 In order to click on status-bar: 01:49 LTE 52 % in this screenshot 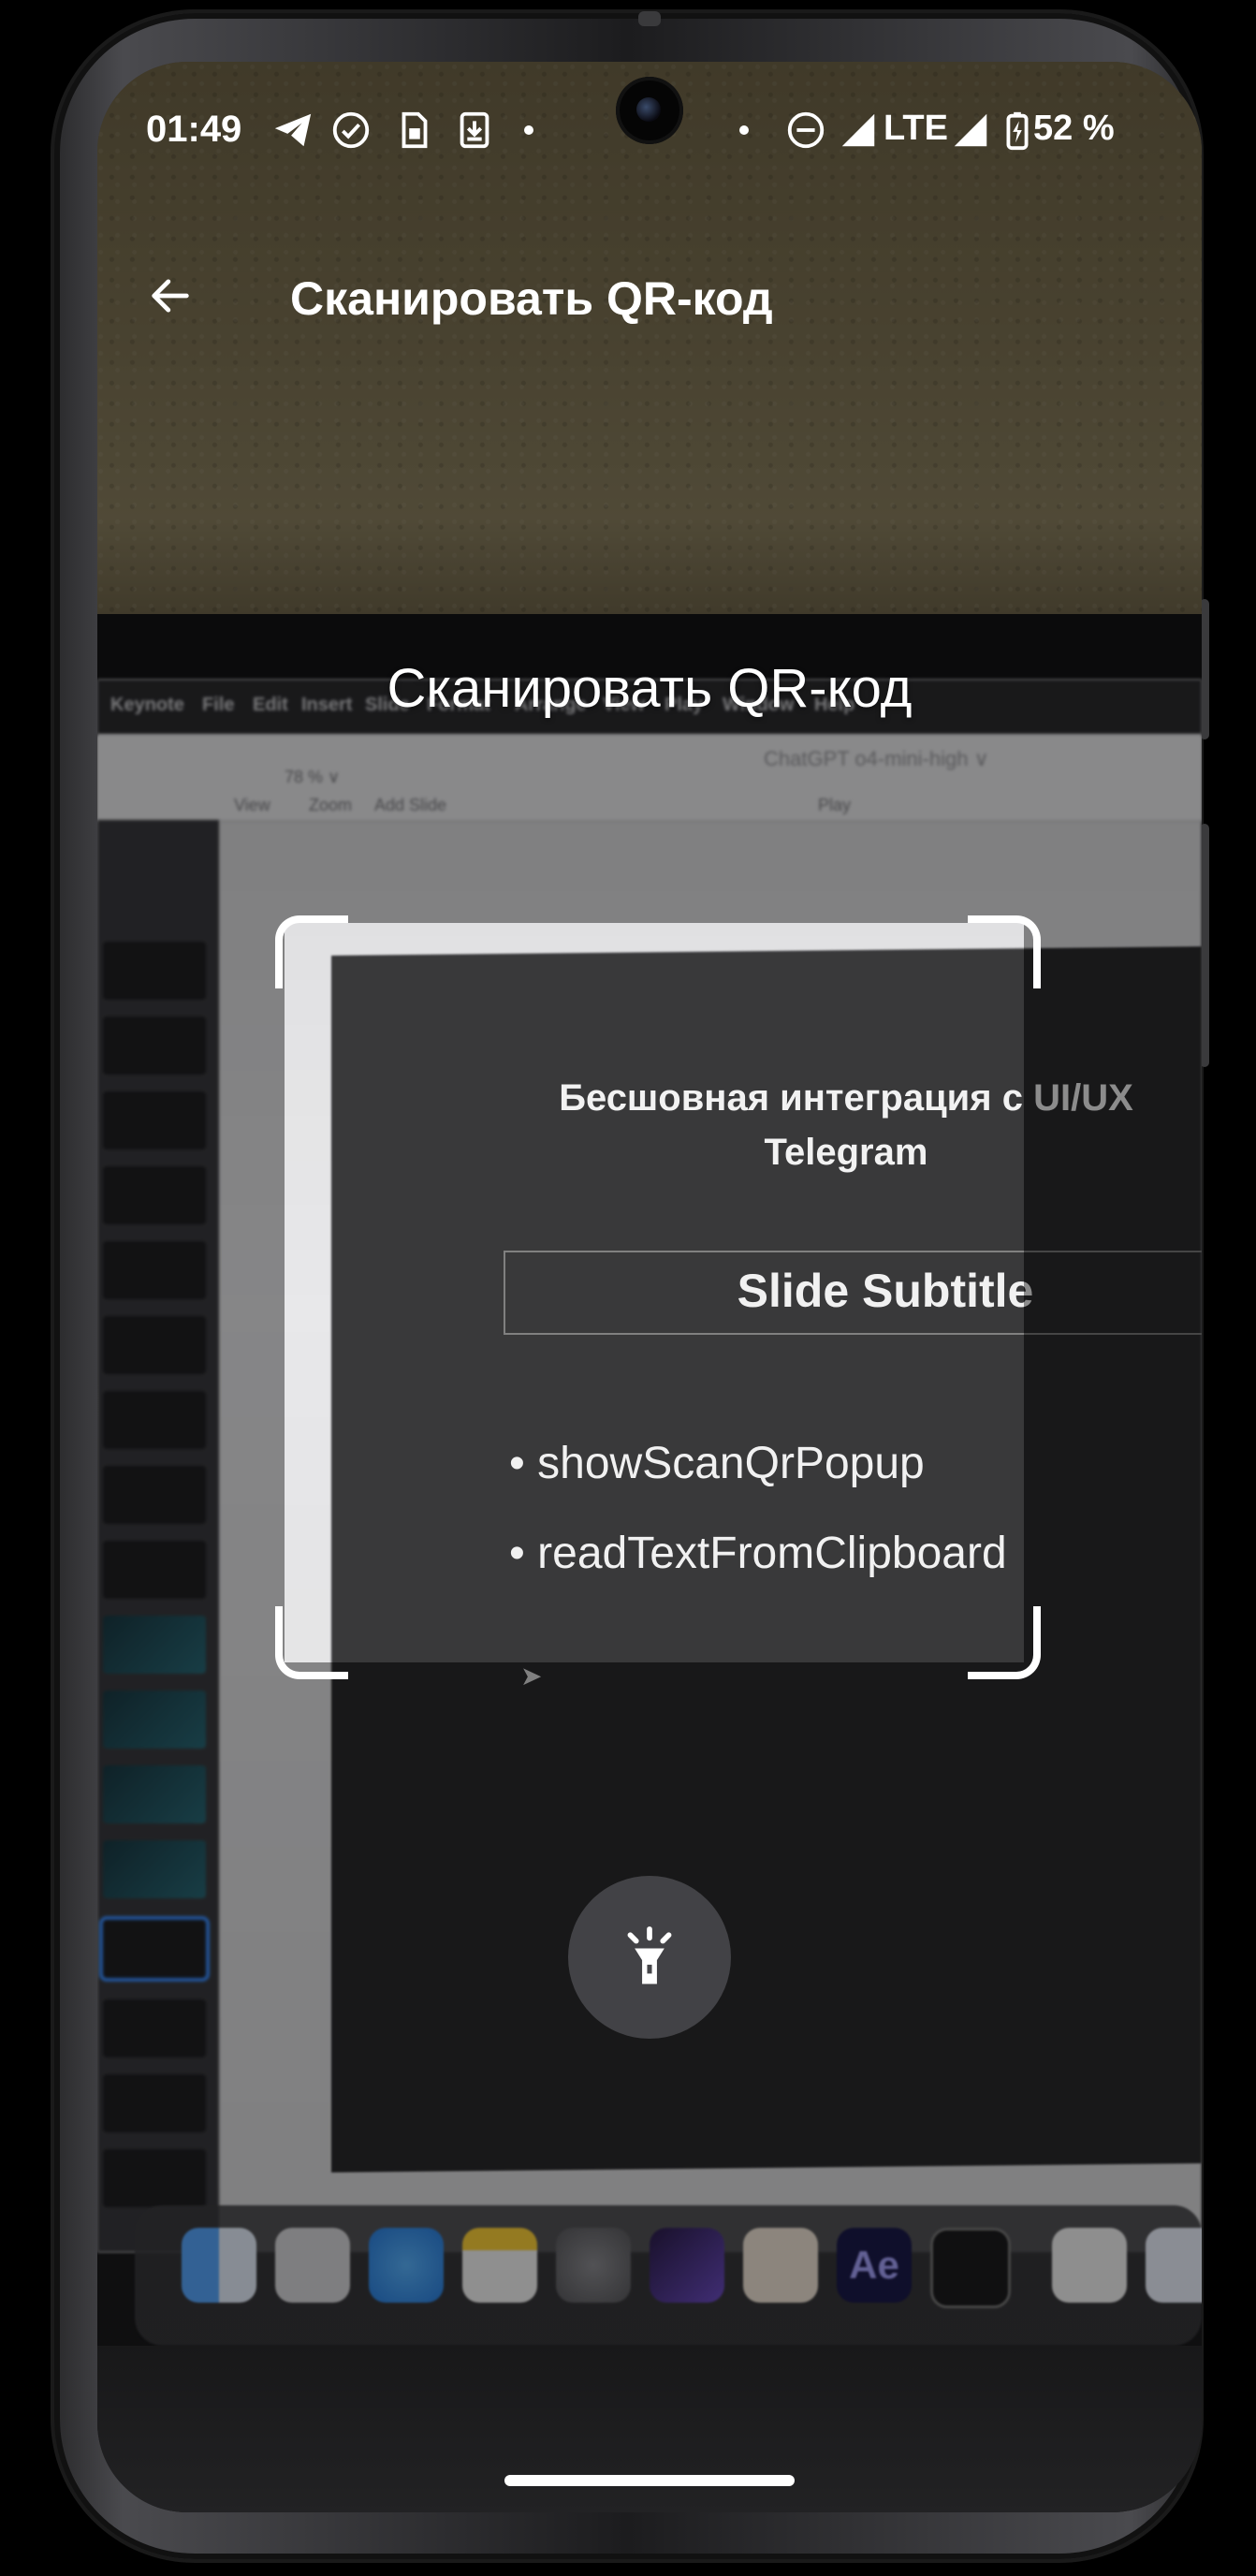, I will do `click(649, 132)`.